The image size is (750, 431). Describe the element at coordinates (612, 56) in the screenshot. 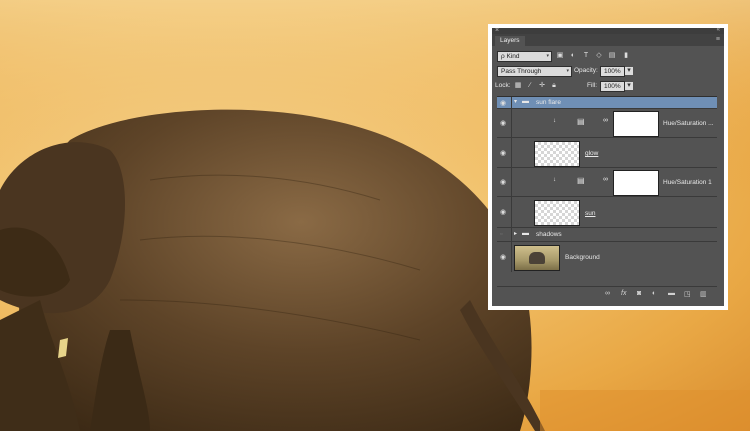

I see `smart-object-filter-icon: ▤` at that location.